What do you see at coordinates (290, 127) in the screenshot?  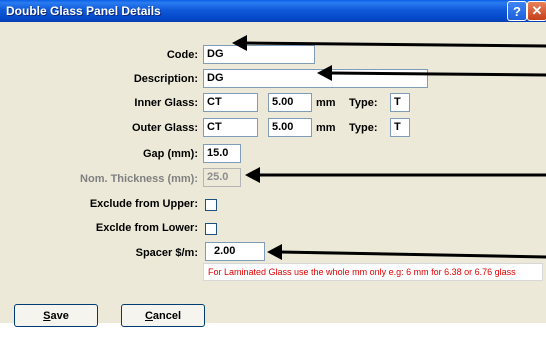 I see `outer-glass-thickness-input: 5.00` at bounding box center [290, 127].